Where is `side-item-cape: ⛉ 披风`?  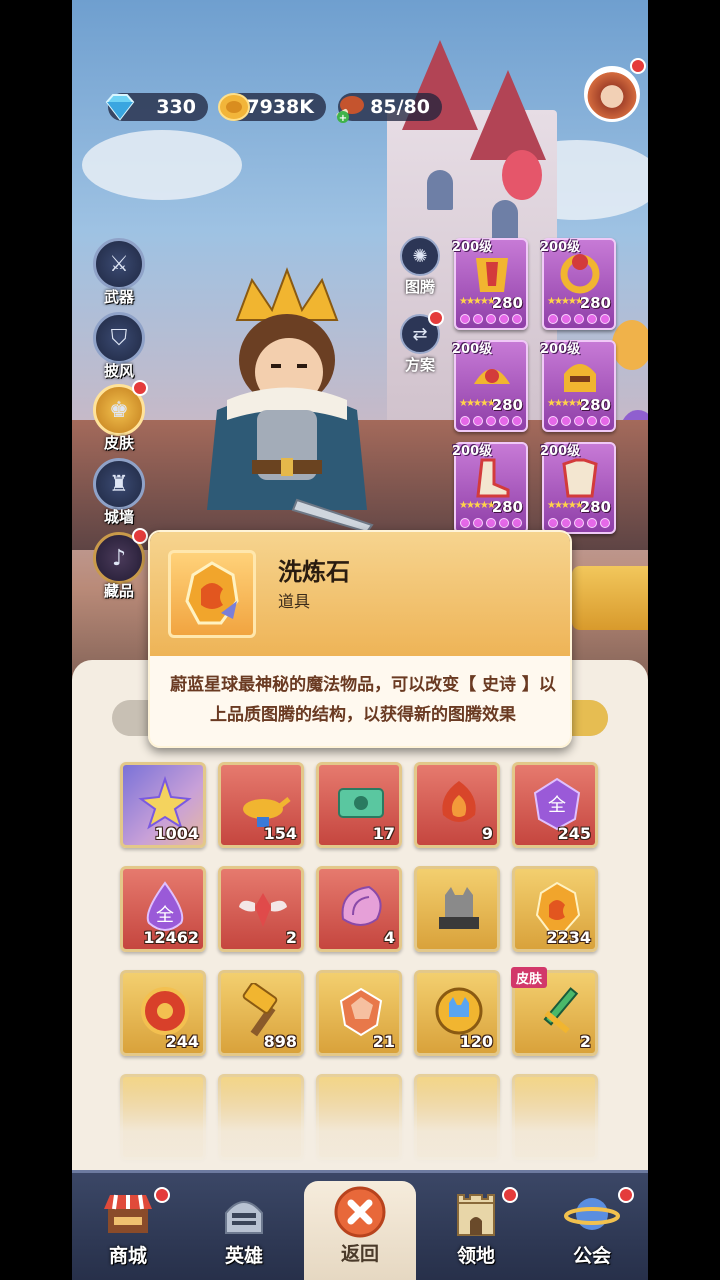 side-item-cape: ⛉ 披风 is located at coordinates (119, 348).